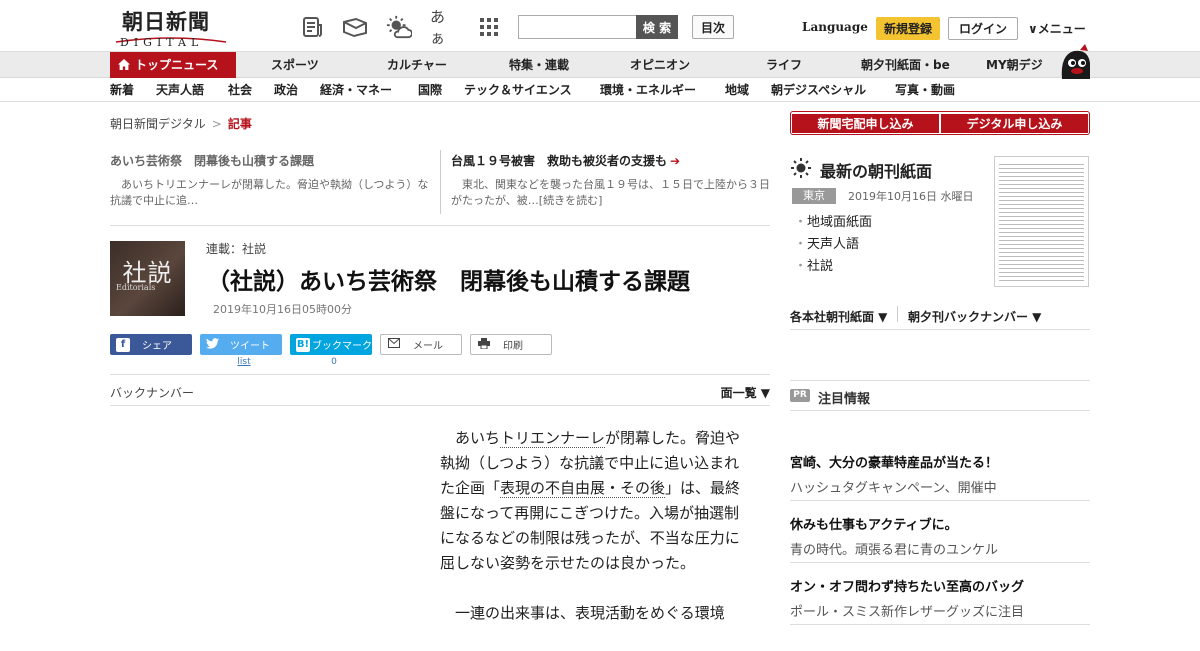  I want to click on login-button: ログイン, so click(983, 28).